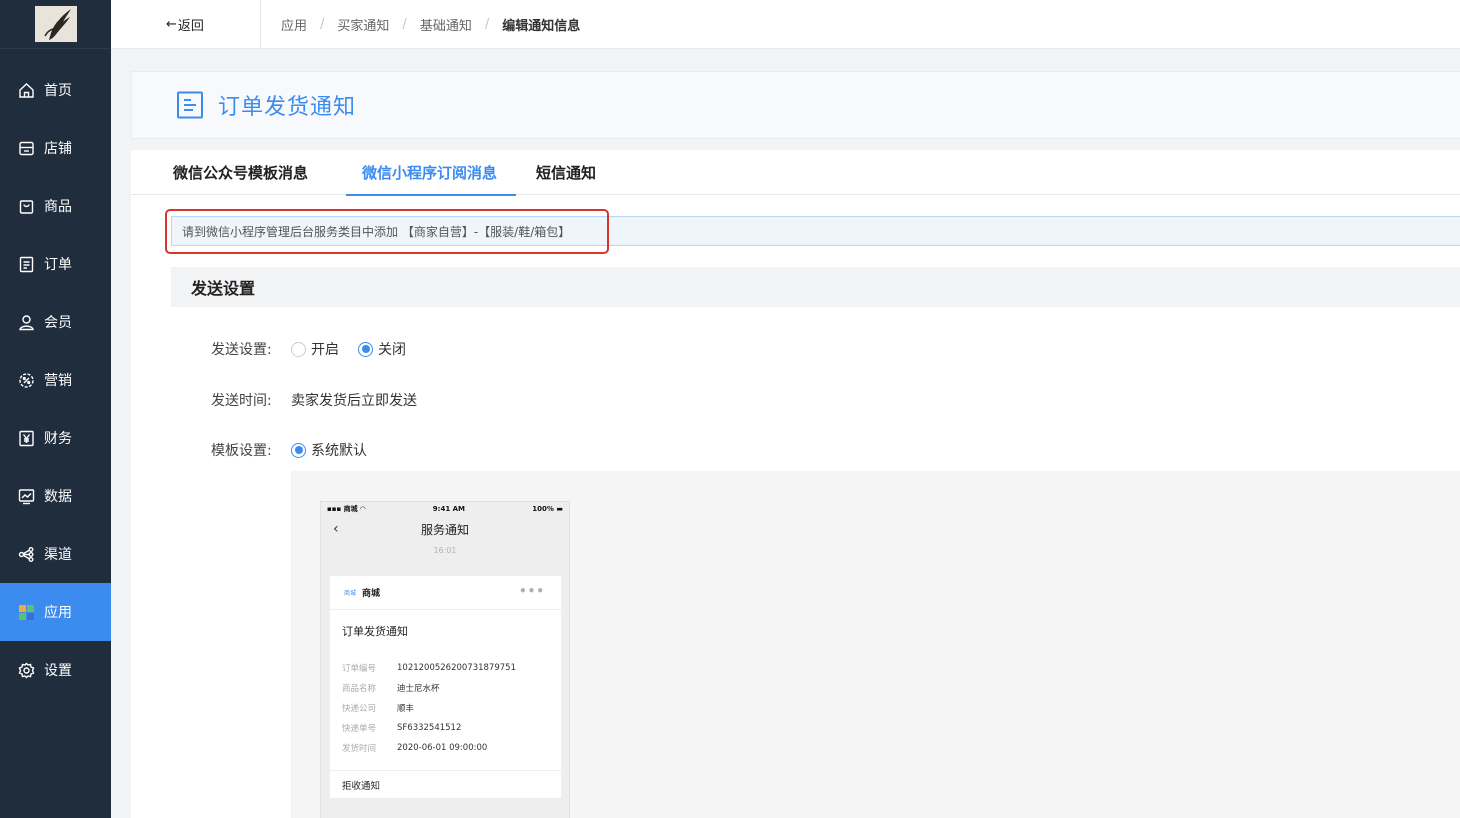  I want to click on radio-disable: 关闭, so click(382, 349).